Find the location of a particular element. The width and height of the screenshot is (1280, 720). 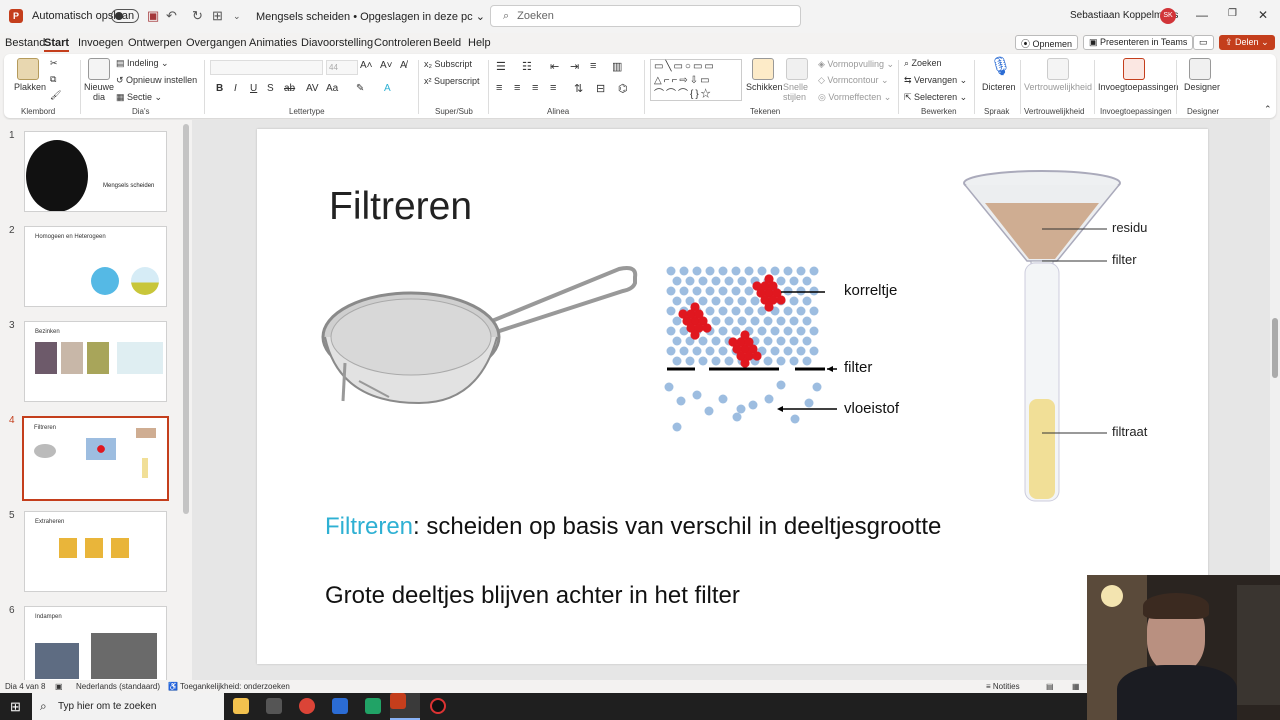

dictate-button: Dicteren is located at coordinates (999, 87).